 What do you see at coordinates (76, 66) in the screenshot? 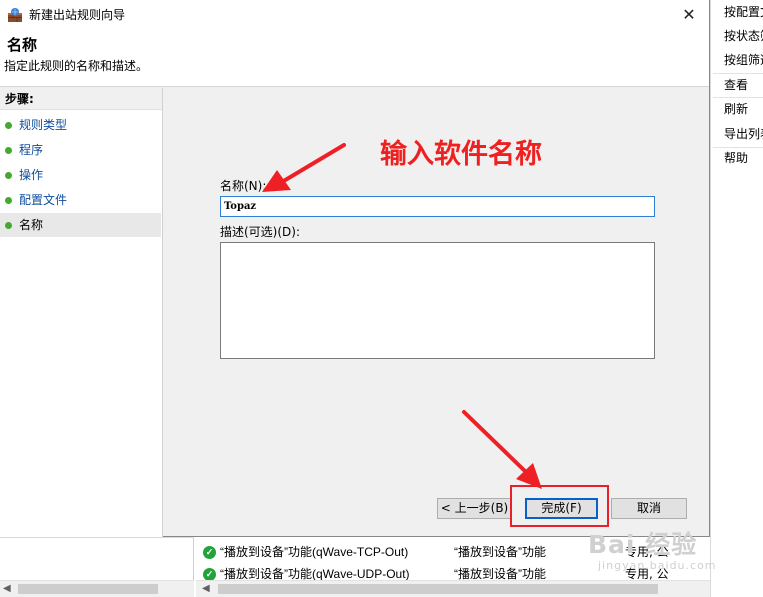
I see `page-description: 指定此规则的名称和描述。` at bounding box center [76, 66].